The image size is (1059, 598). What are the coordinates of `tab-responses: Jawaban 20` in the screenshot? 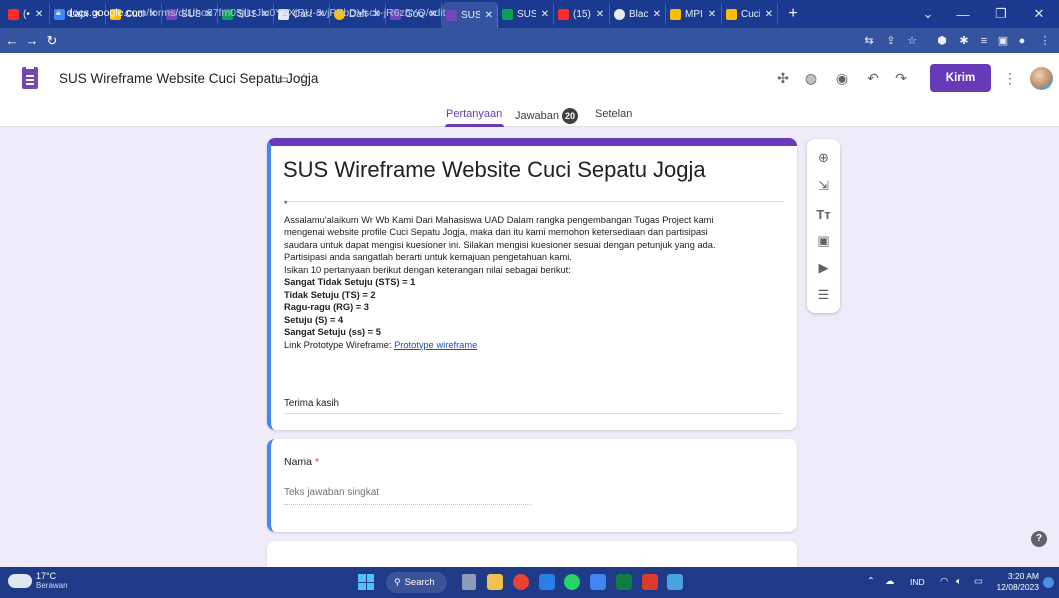 It's located at (547, 116).